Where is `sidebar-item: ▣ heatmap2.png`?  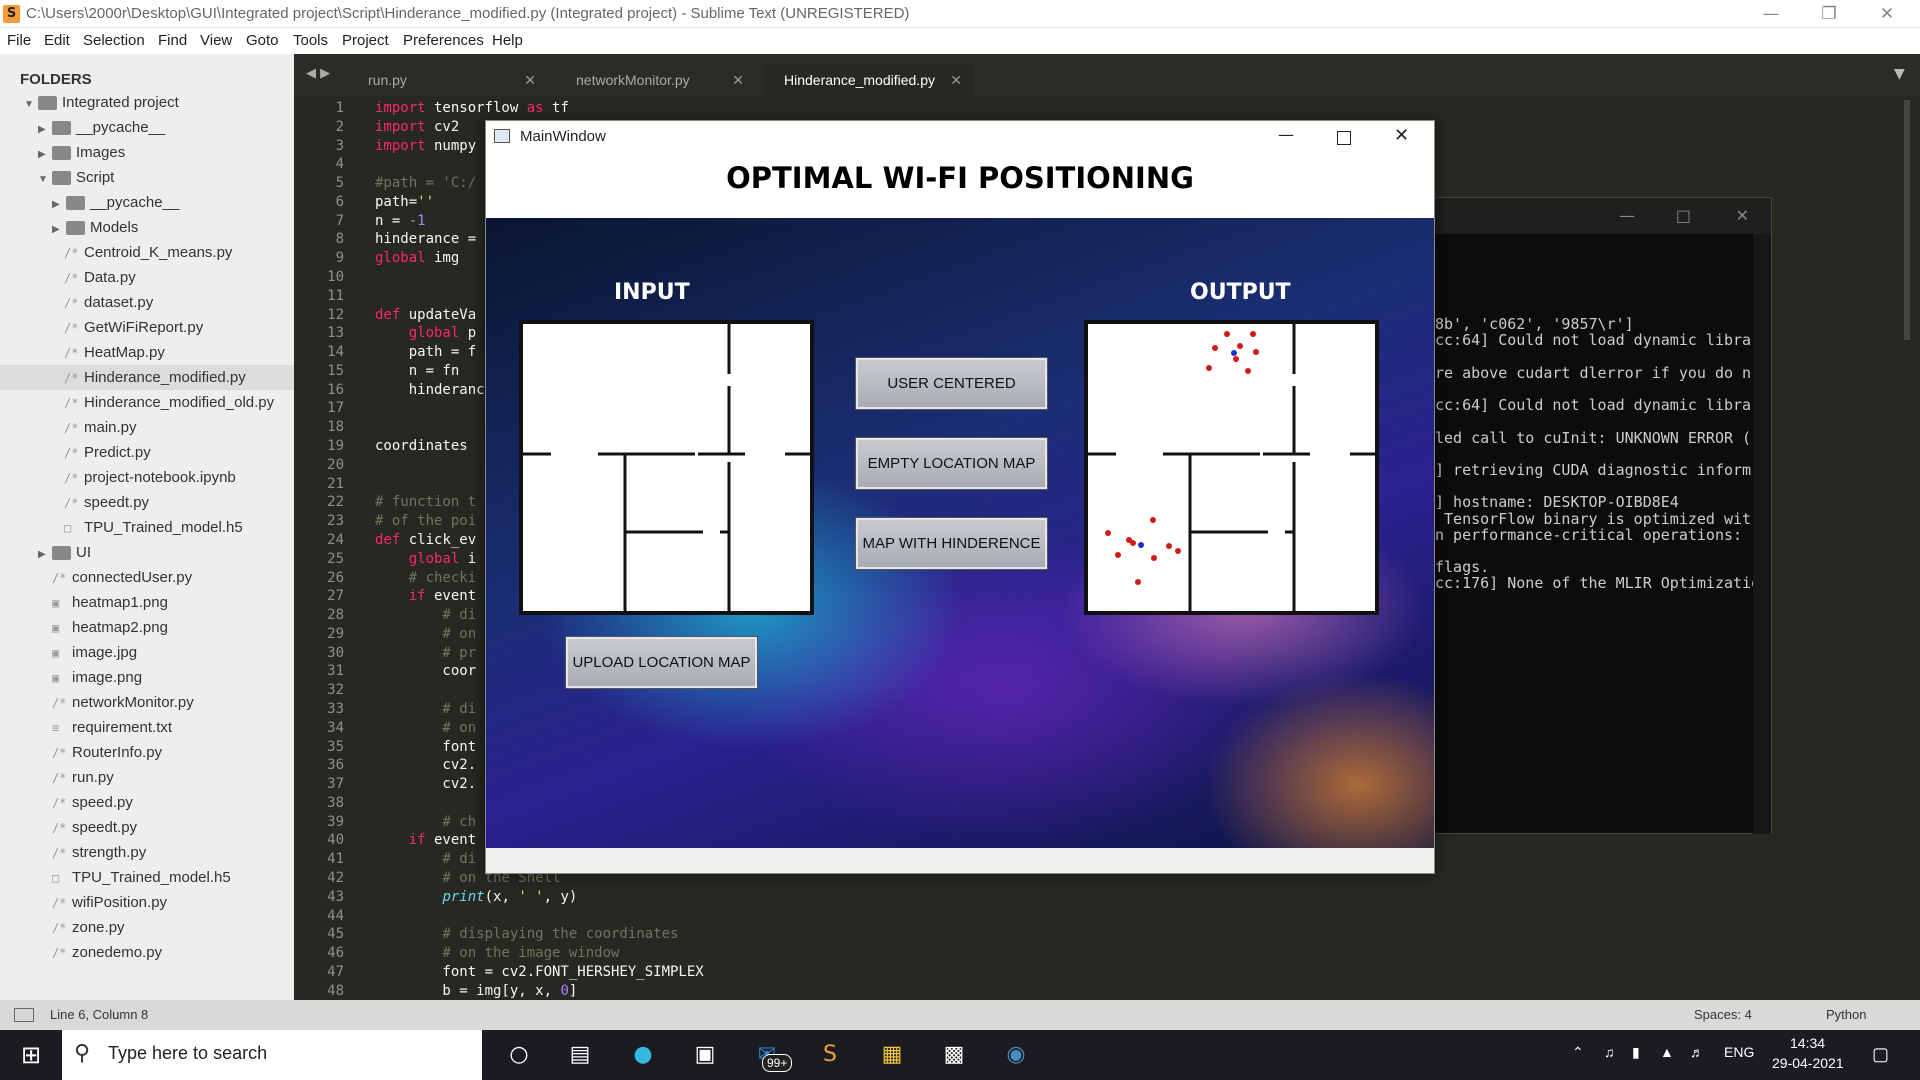
sidebar-item: ▣ heatmap2.png is located at coordinates (147, 627).